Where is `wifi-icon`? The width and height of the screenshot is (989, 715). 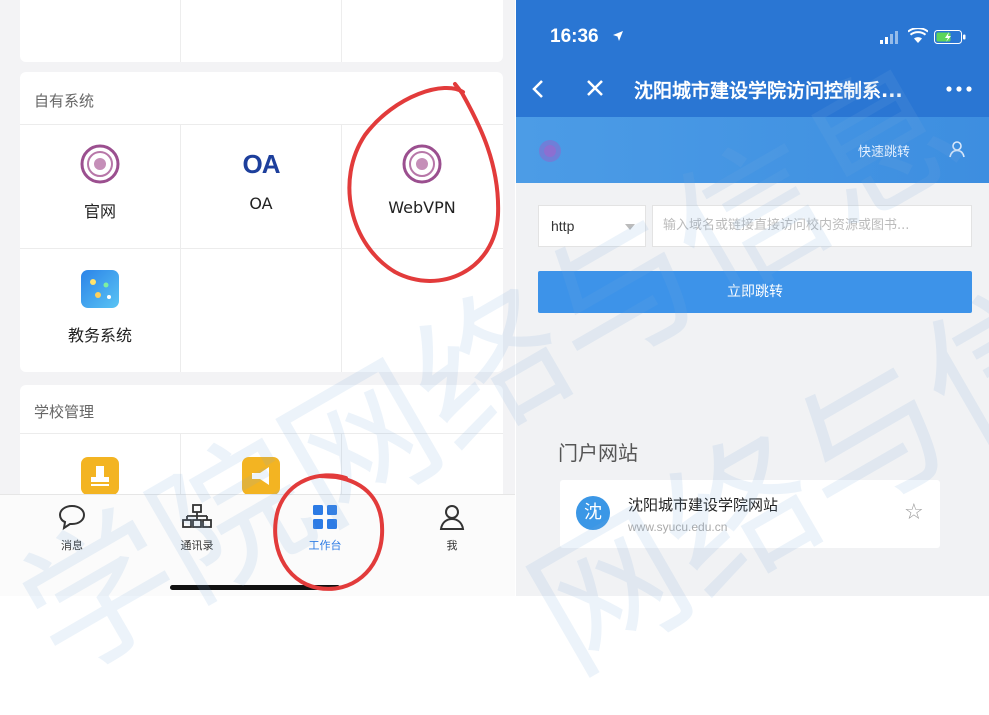 wifi-icon is located at coordinates (918, 35).